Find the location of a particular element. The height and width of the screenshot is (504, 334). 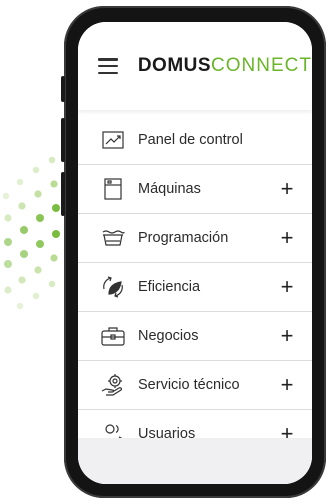

menu-item-negocios: Negocios + is located at coordinates (195, 336).